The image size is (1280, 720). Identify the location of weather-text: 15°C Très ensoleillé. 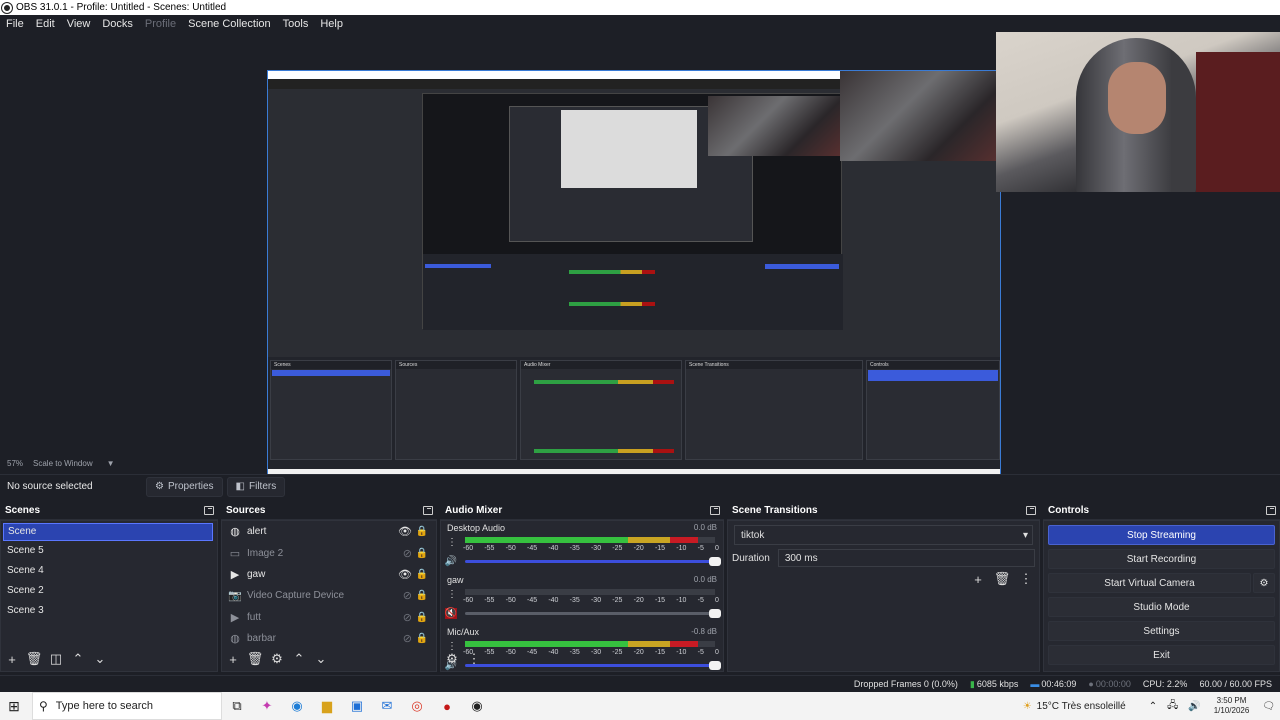
(1081, 706).